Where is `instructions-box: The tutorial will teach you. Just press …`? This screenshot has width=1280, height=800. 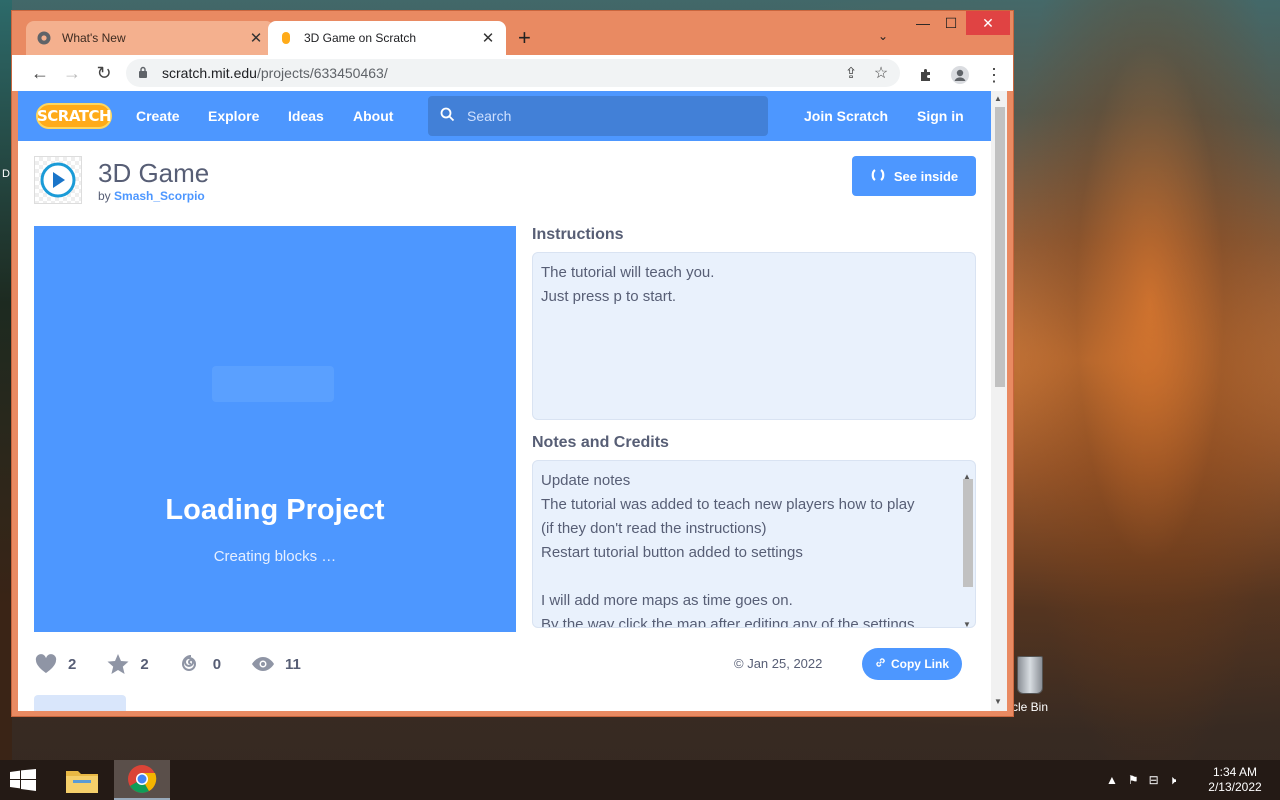 instructions-box: The tutorial will teach you. Just press … is located at coordinates (754, 336).